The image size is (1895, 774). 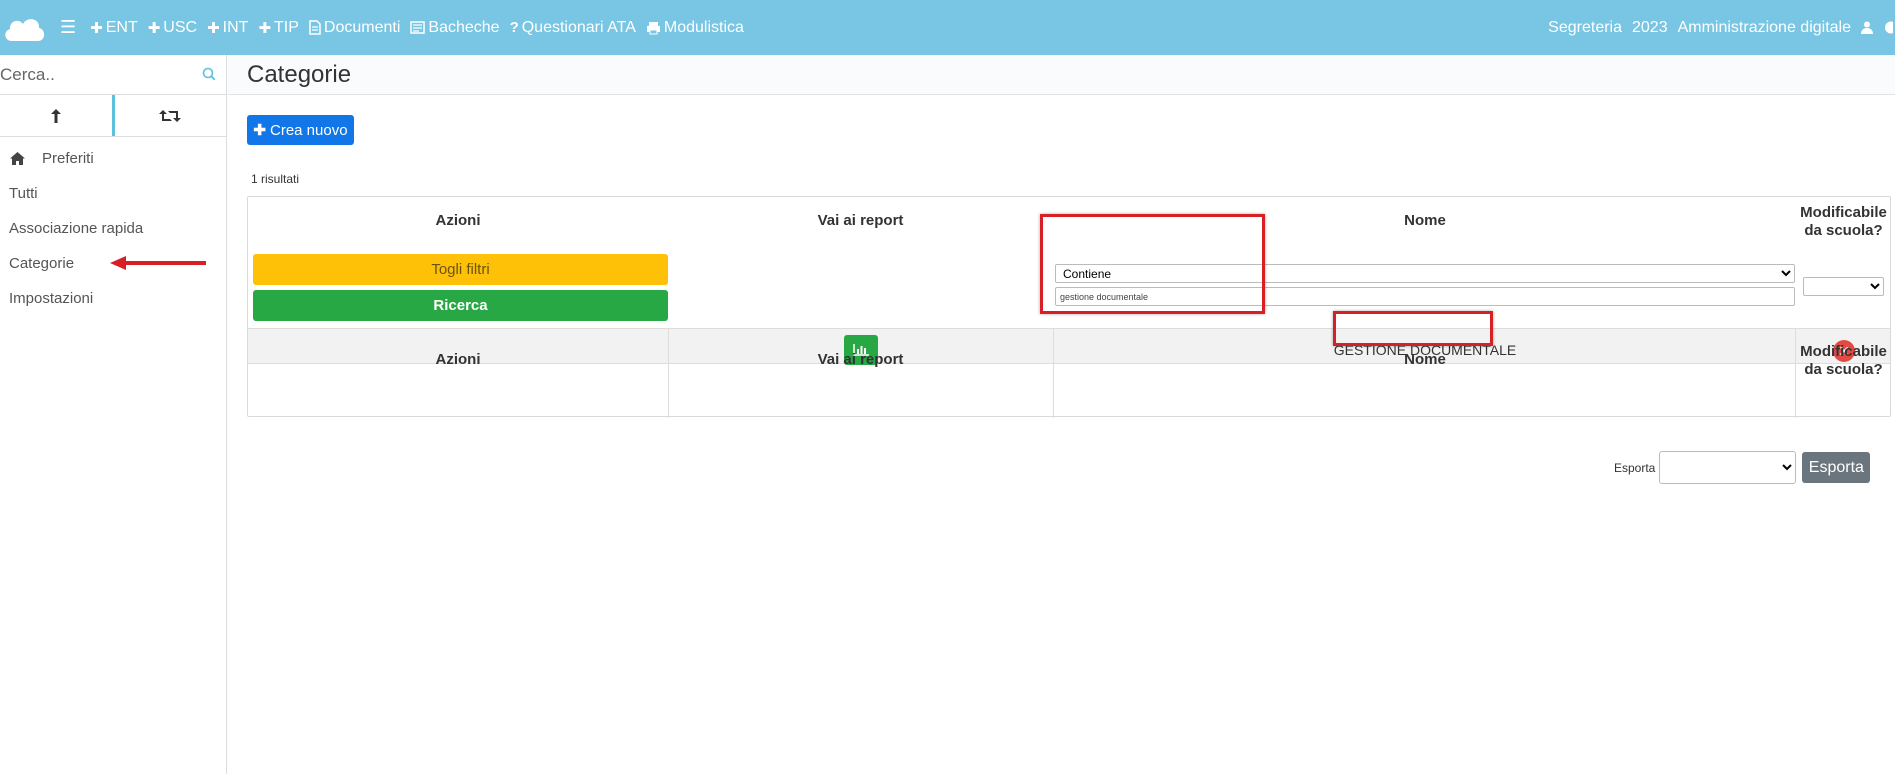 I want to click on search-input, so click(x=95, y=74).